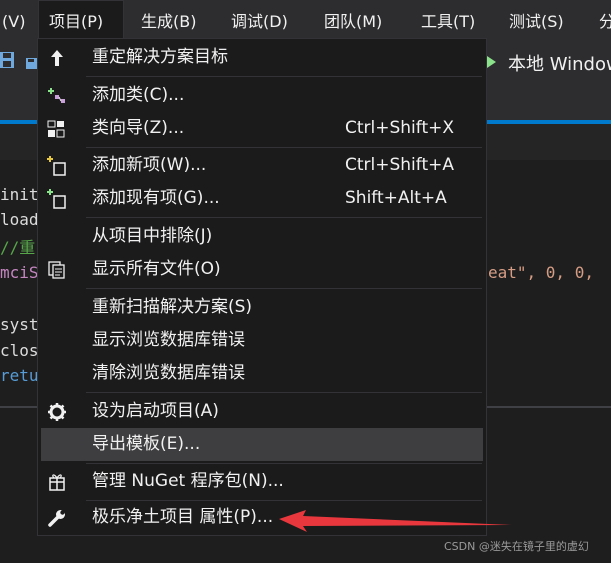  I want to click on annotation-arrow-shape, so click(395, 521).